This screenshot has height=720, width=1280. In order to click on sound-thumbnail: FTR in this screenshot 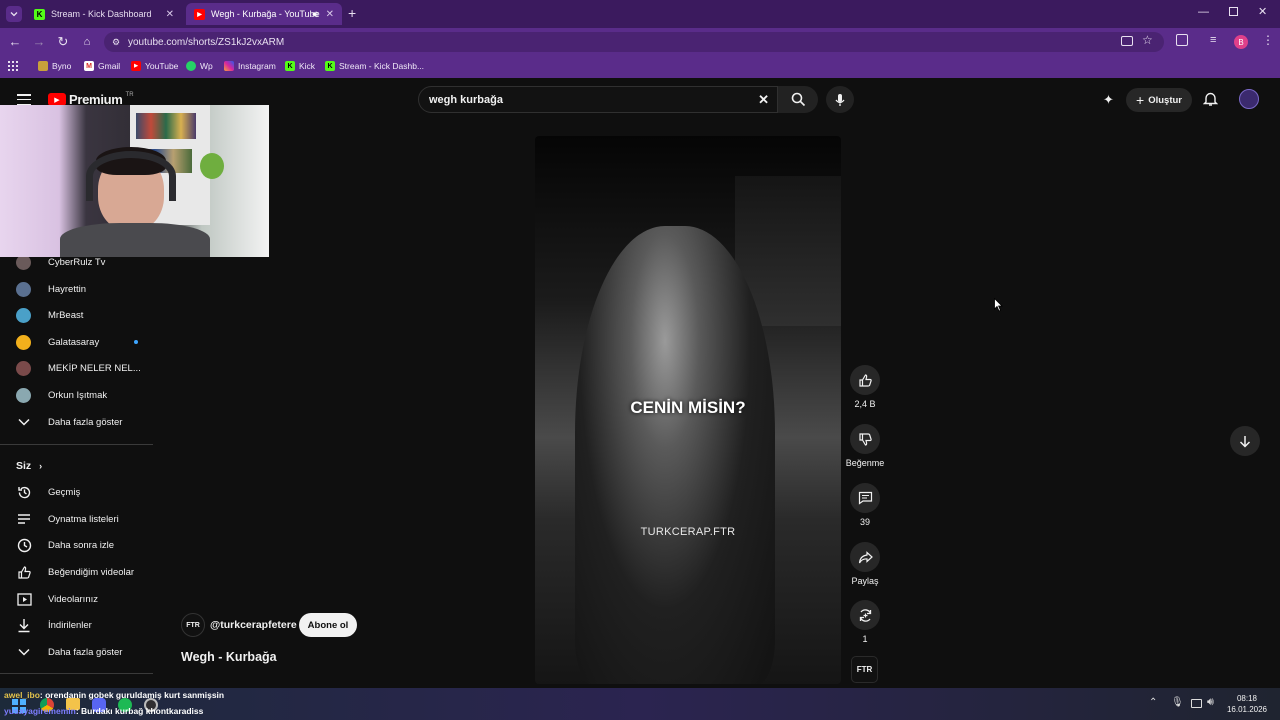, I will do `click(864, 669)`.